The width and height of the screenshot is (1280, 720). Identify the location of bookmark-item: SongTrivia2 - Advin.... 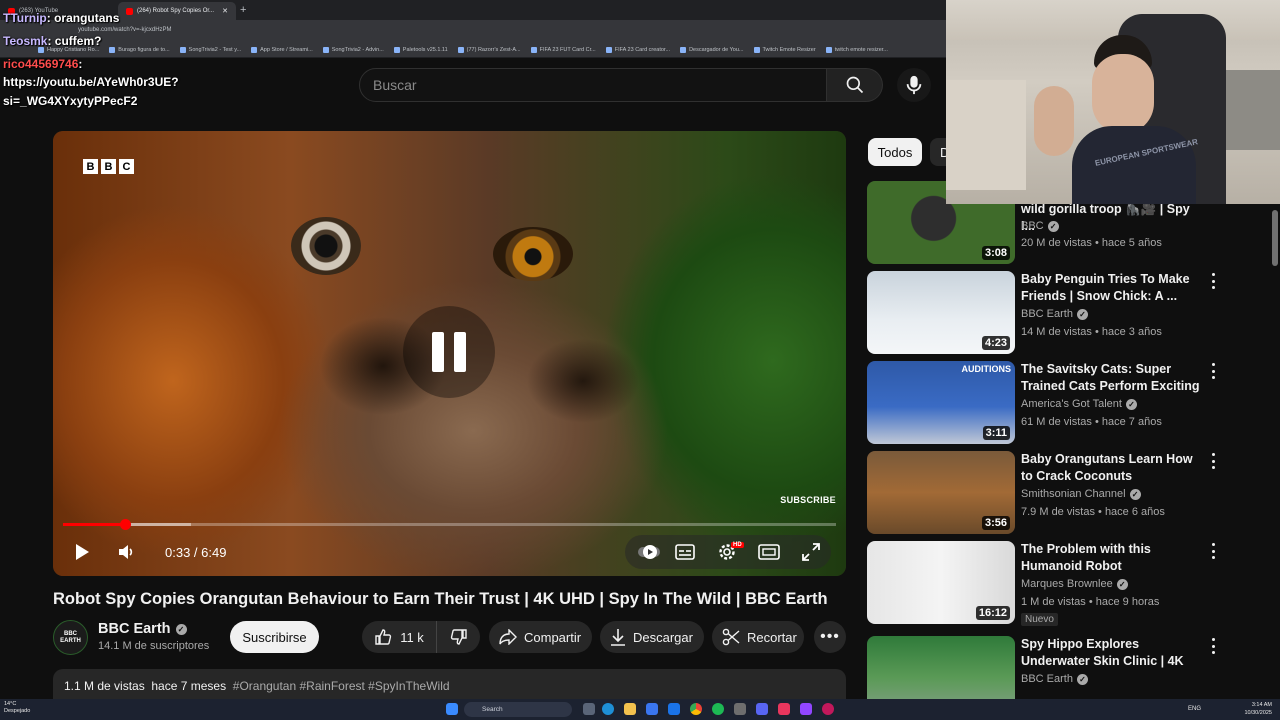
(353, 49).